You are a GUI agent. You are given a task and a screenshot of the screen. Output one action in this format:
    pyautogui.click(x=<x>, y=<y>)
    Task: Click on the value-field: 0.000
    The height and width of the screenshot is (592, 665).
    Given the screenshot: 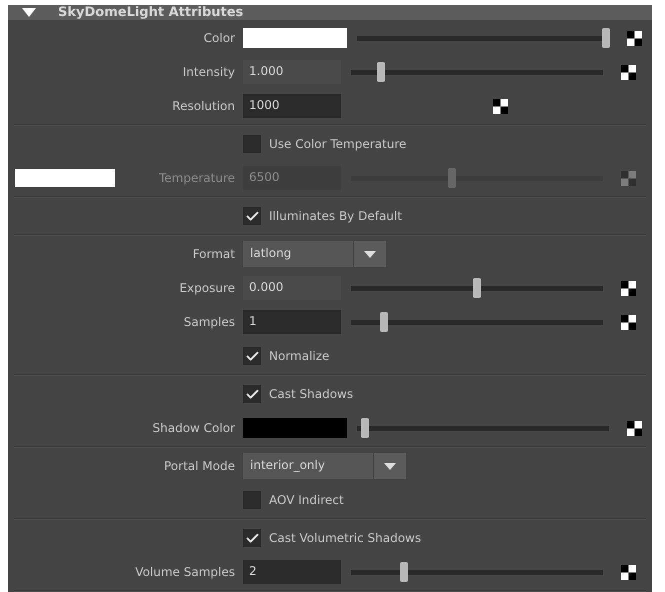 What is the action you would take?
    pyautogui.click(x=292, y=288)
    